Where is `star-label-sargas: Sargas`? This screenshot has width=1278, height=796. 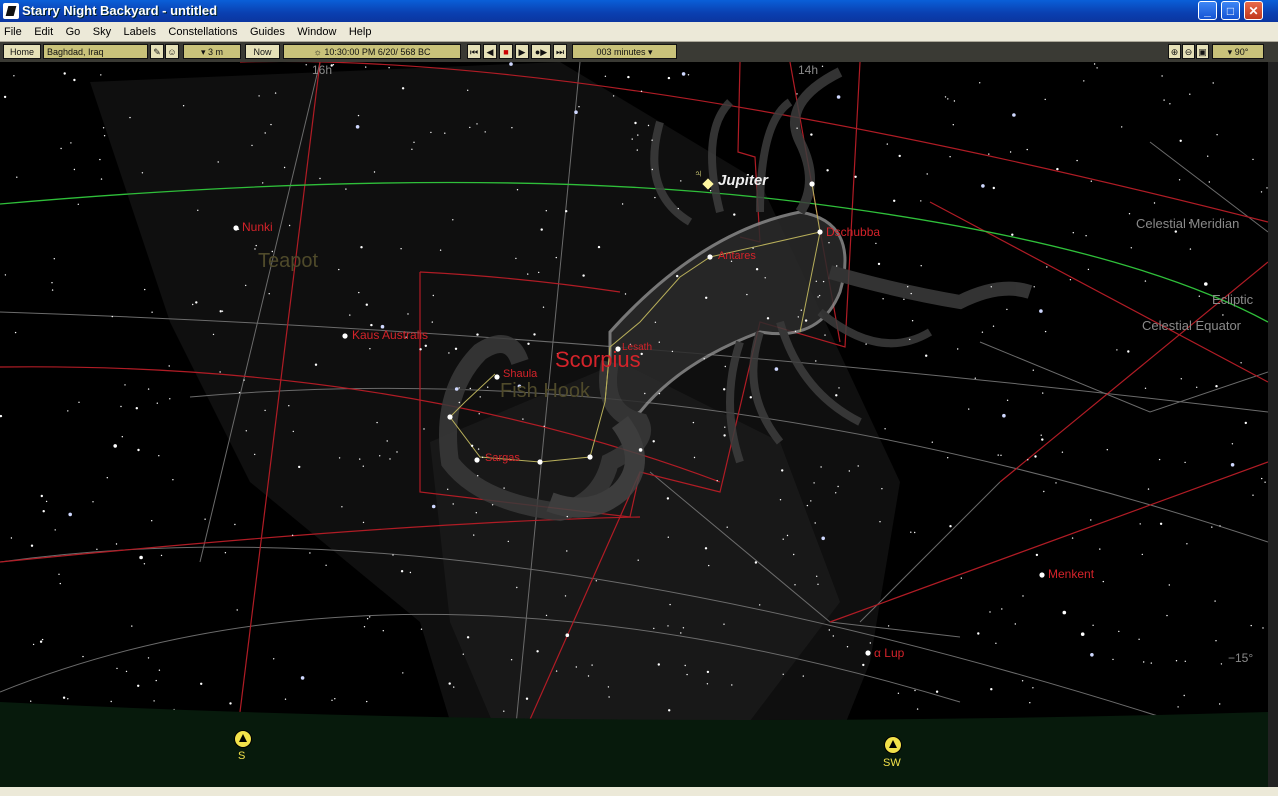 star-label-sargas: Sargas is located at coordinates (502, 458).